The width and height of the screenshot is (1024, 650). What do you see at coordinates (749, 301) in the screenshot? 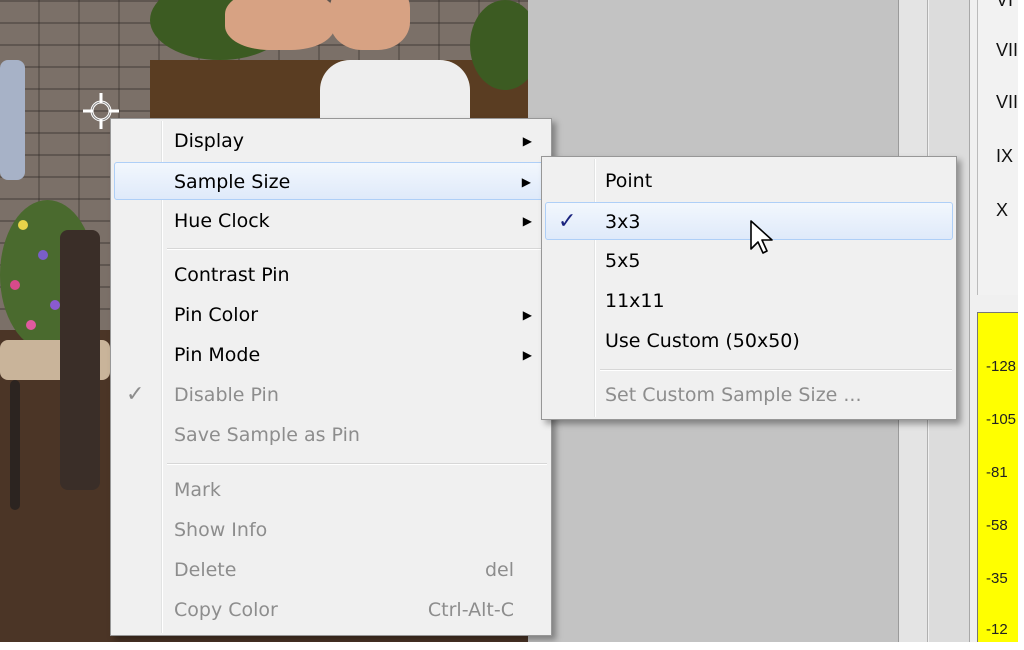
I see `submenu-item-11x11: 11x11` at bounding box center [749, 301].